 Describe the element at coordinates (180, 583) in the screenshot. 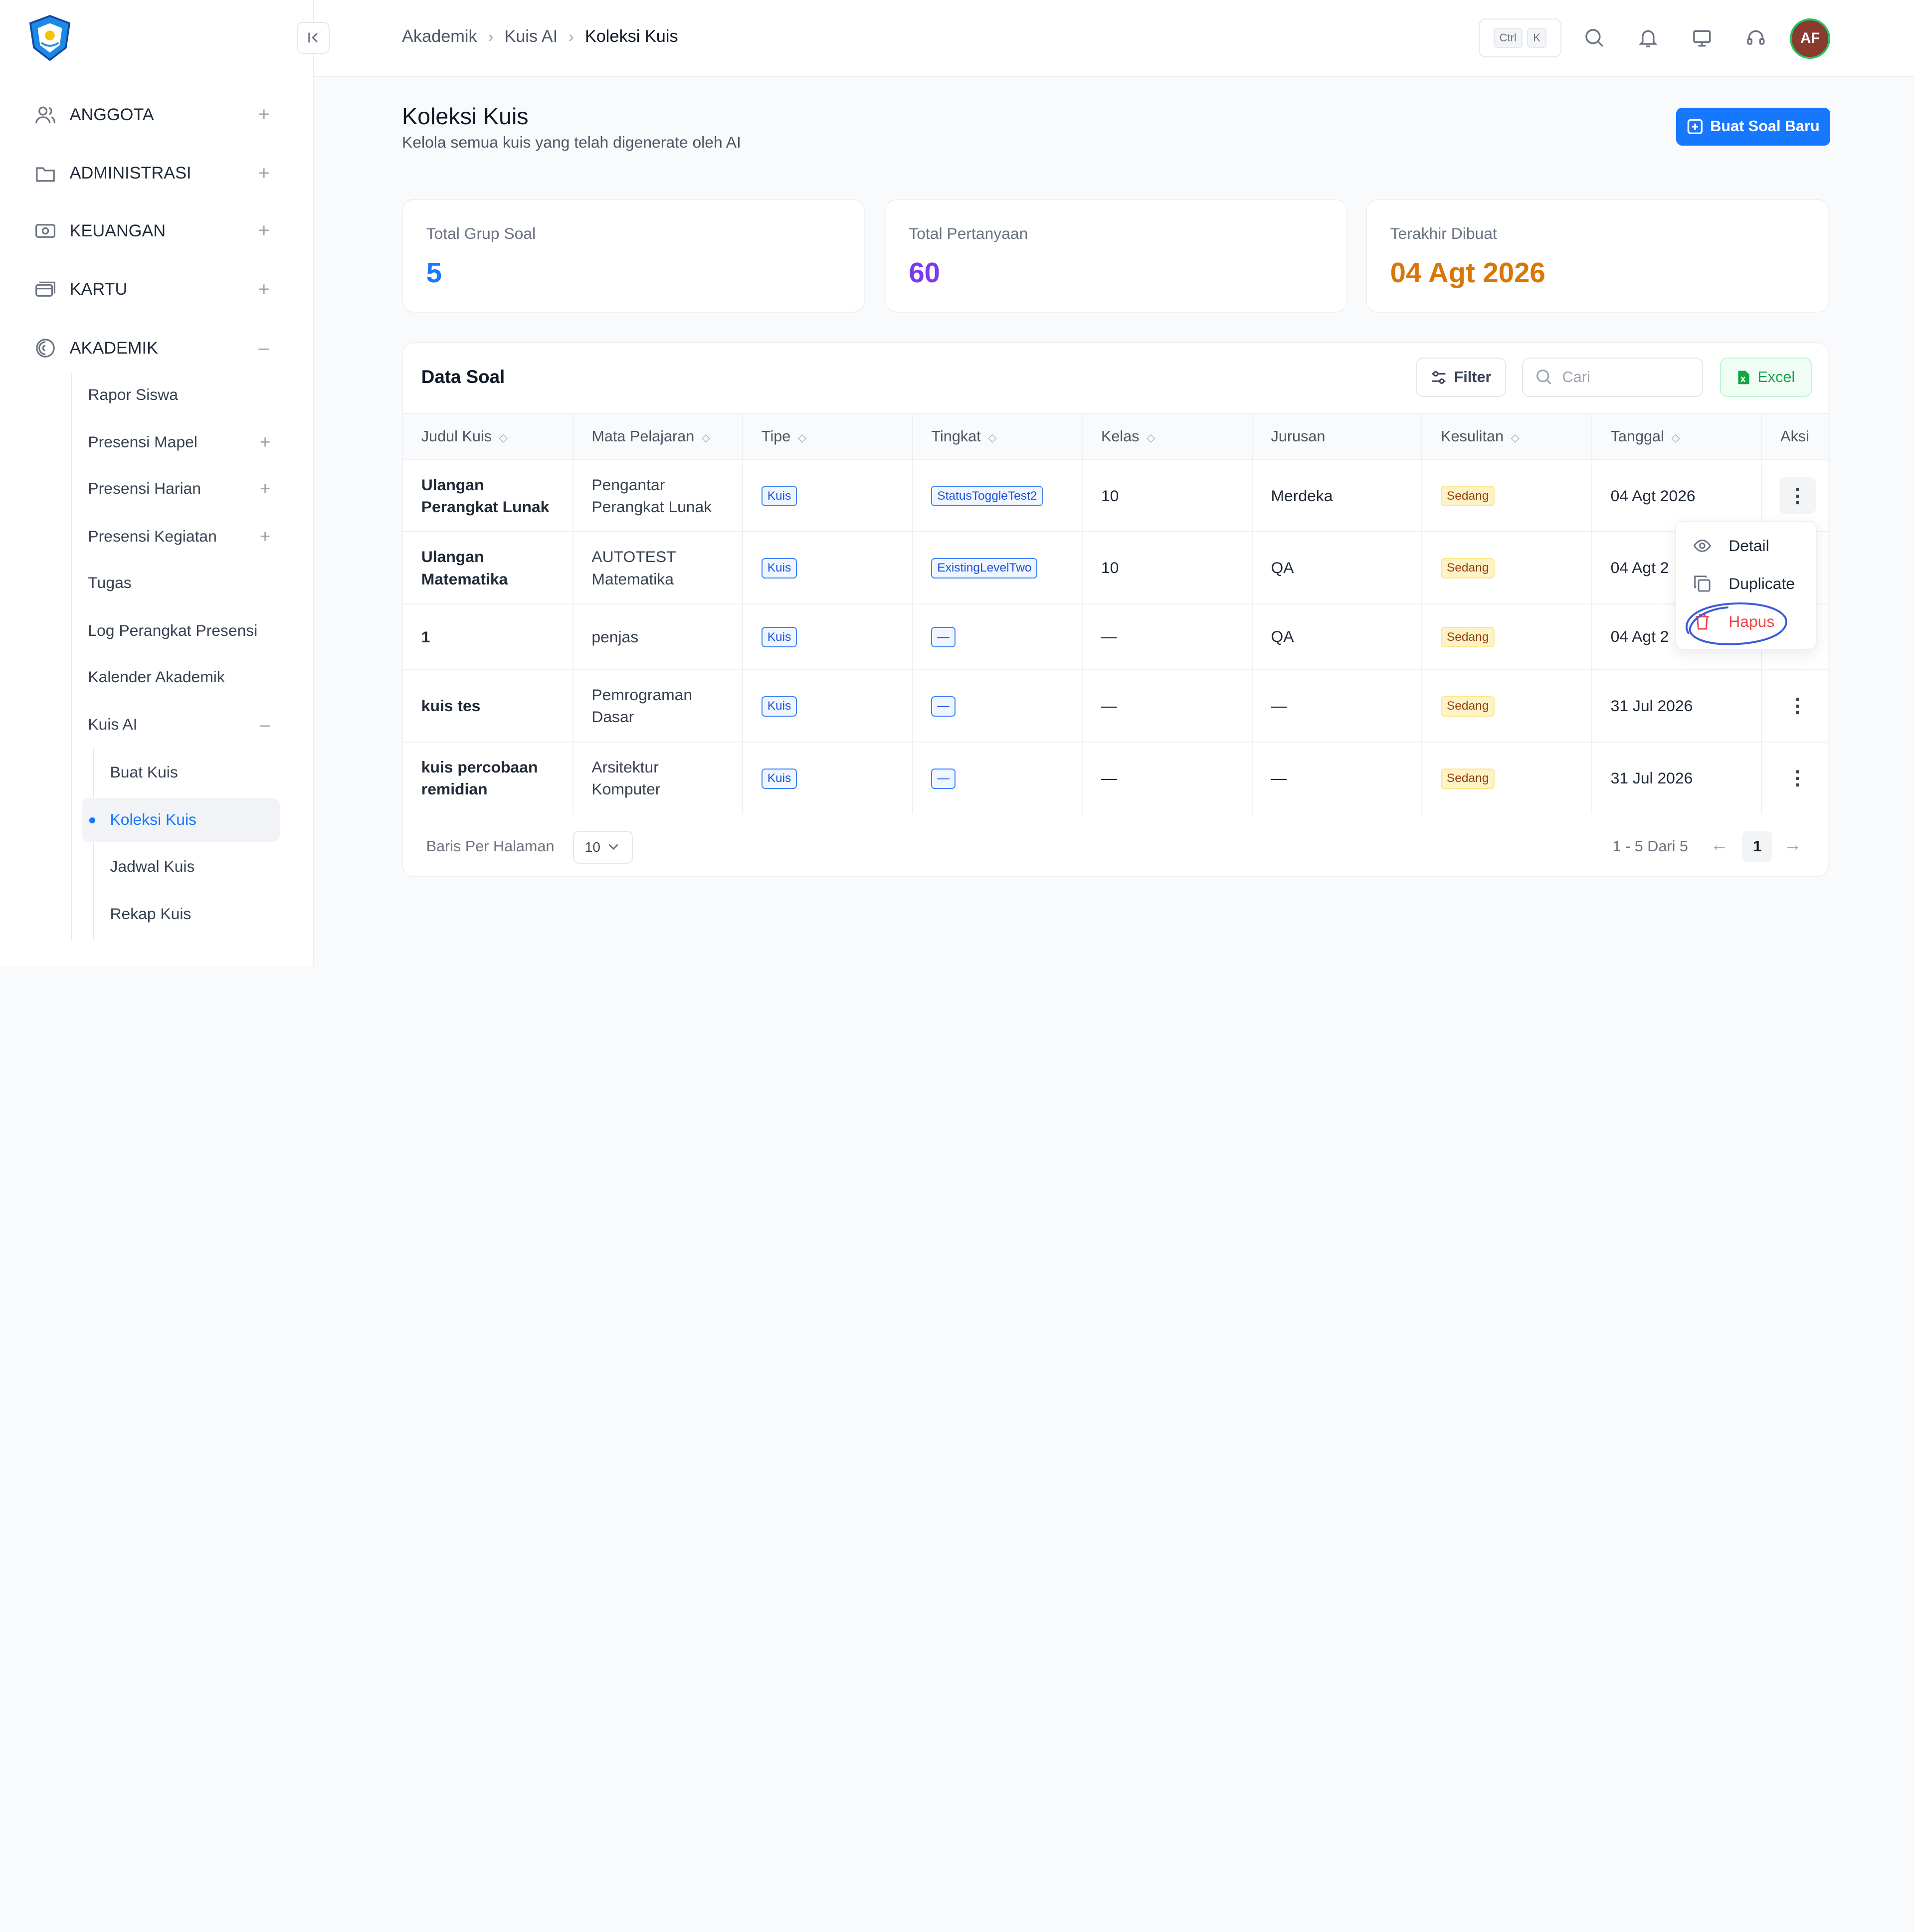

I see `sidebar-item-tugas: Tugas` at that location.